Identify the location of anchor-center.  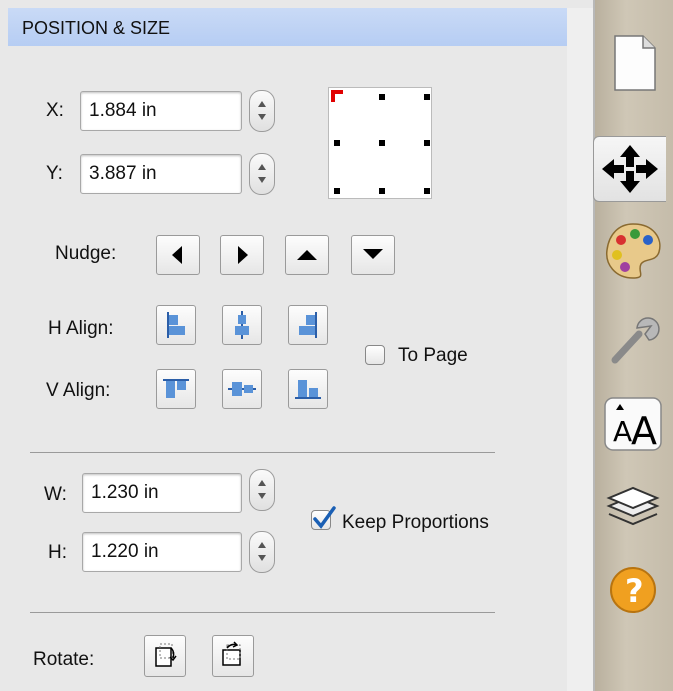
(382, 143).